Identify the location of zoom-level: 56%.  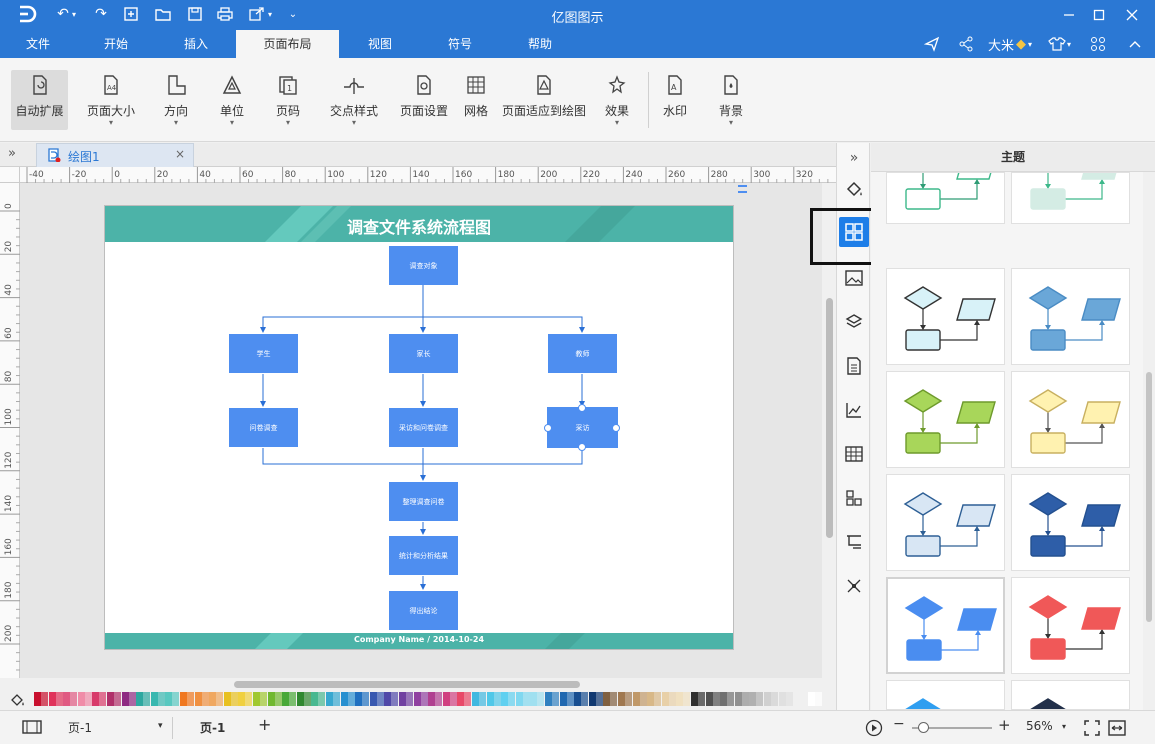
(1039, 726).